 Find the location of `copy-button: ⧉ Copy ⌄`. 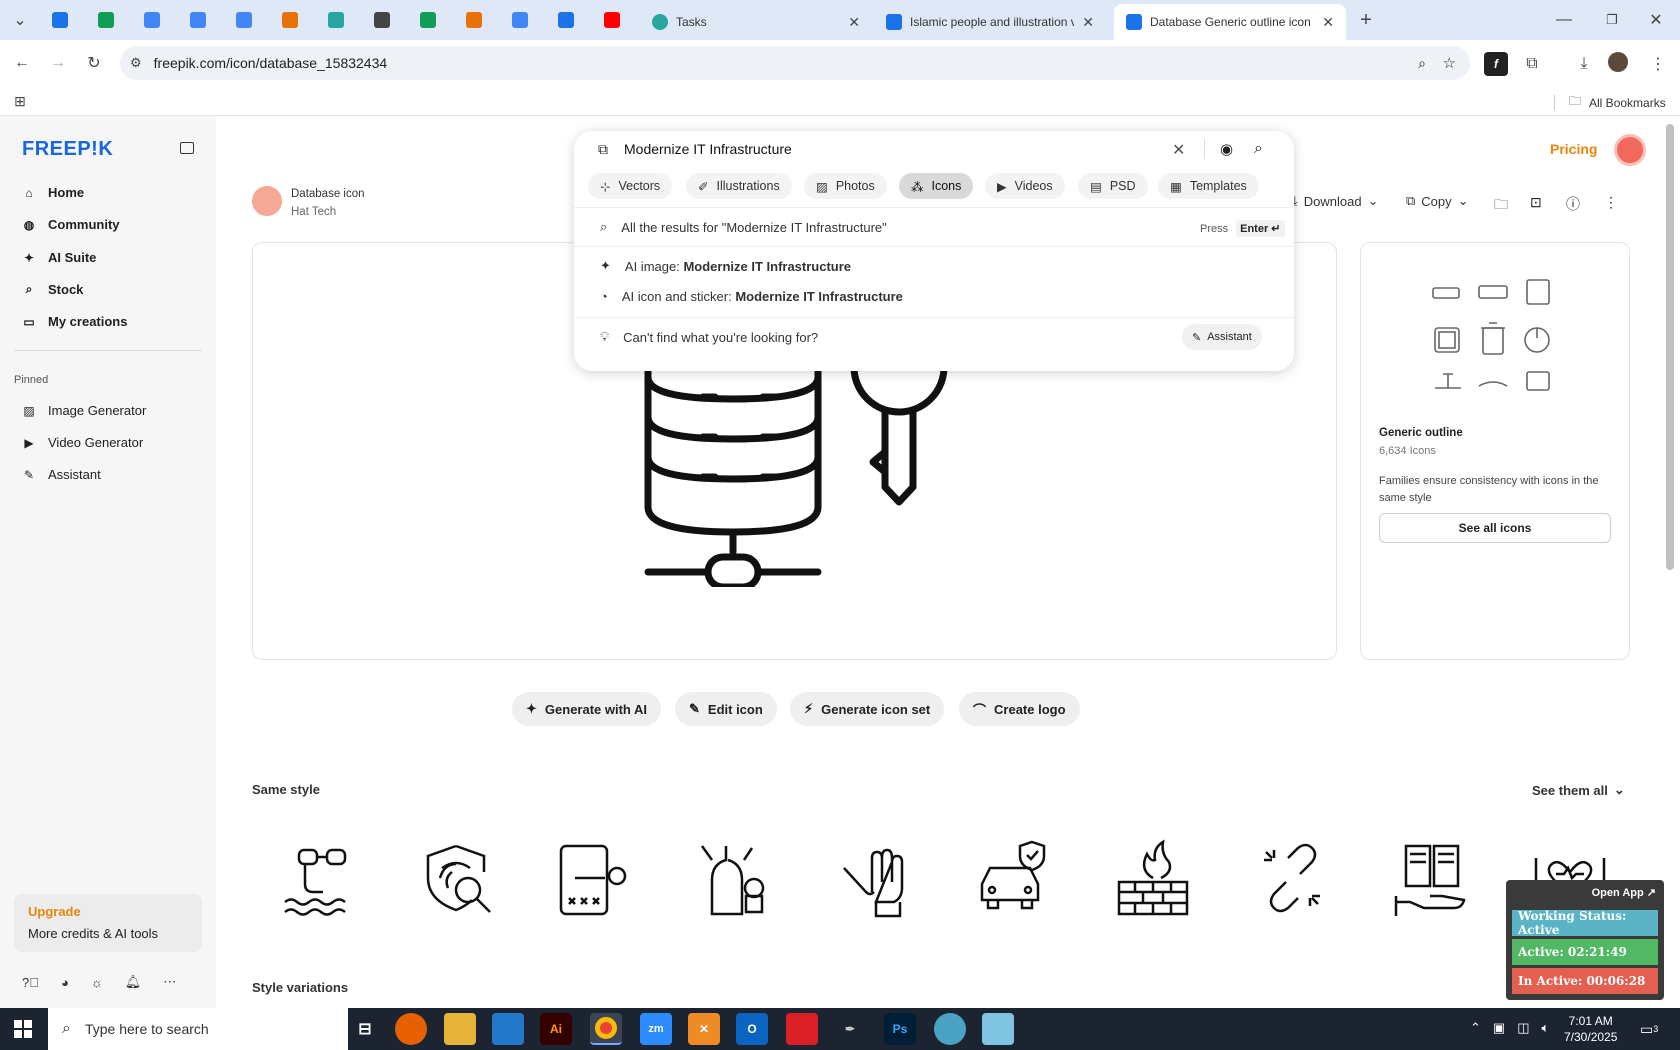

copy-button: ⧉ Copy ⌄ is located at coordinates (1437, 201).